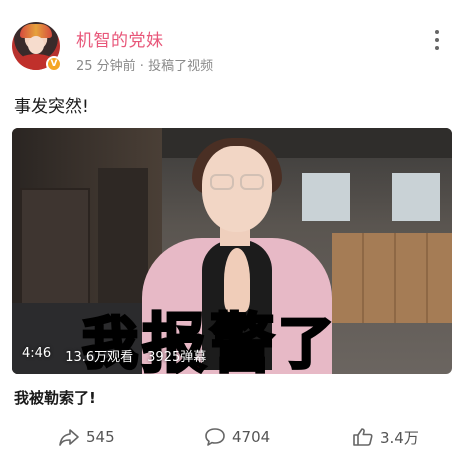 The width and height of the screenshot is (467, 462). What do you see at coordinates (54, 64) in the screenshot?
I see `verified-badge-icon: V` at bounding box center [54, 64].